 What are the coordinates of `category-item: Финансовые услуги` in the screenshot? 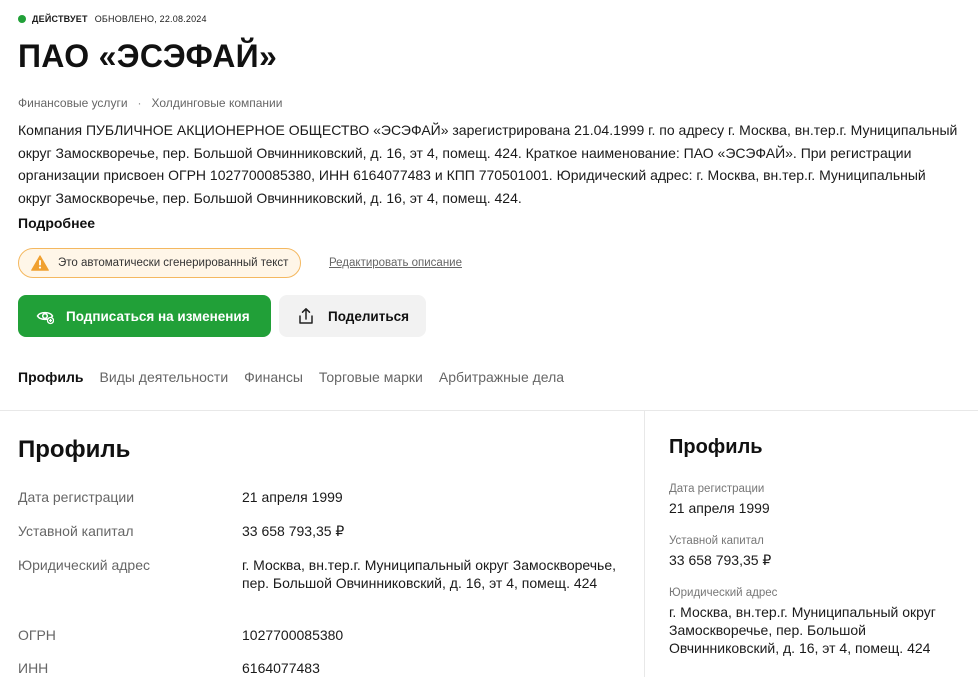 It's located at (73, 103).